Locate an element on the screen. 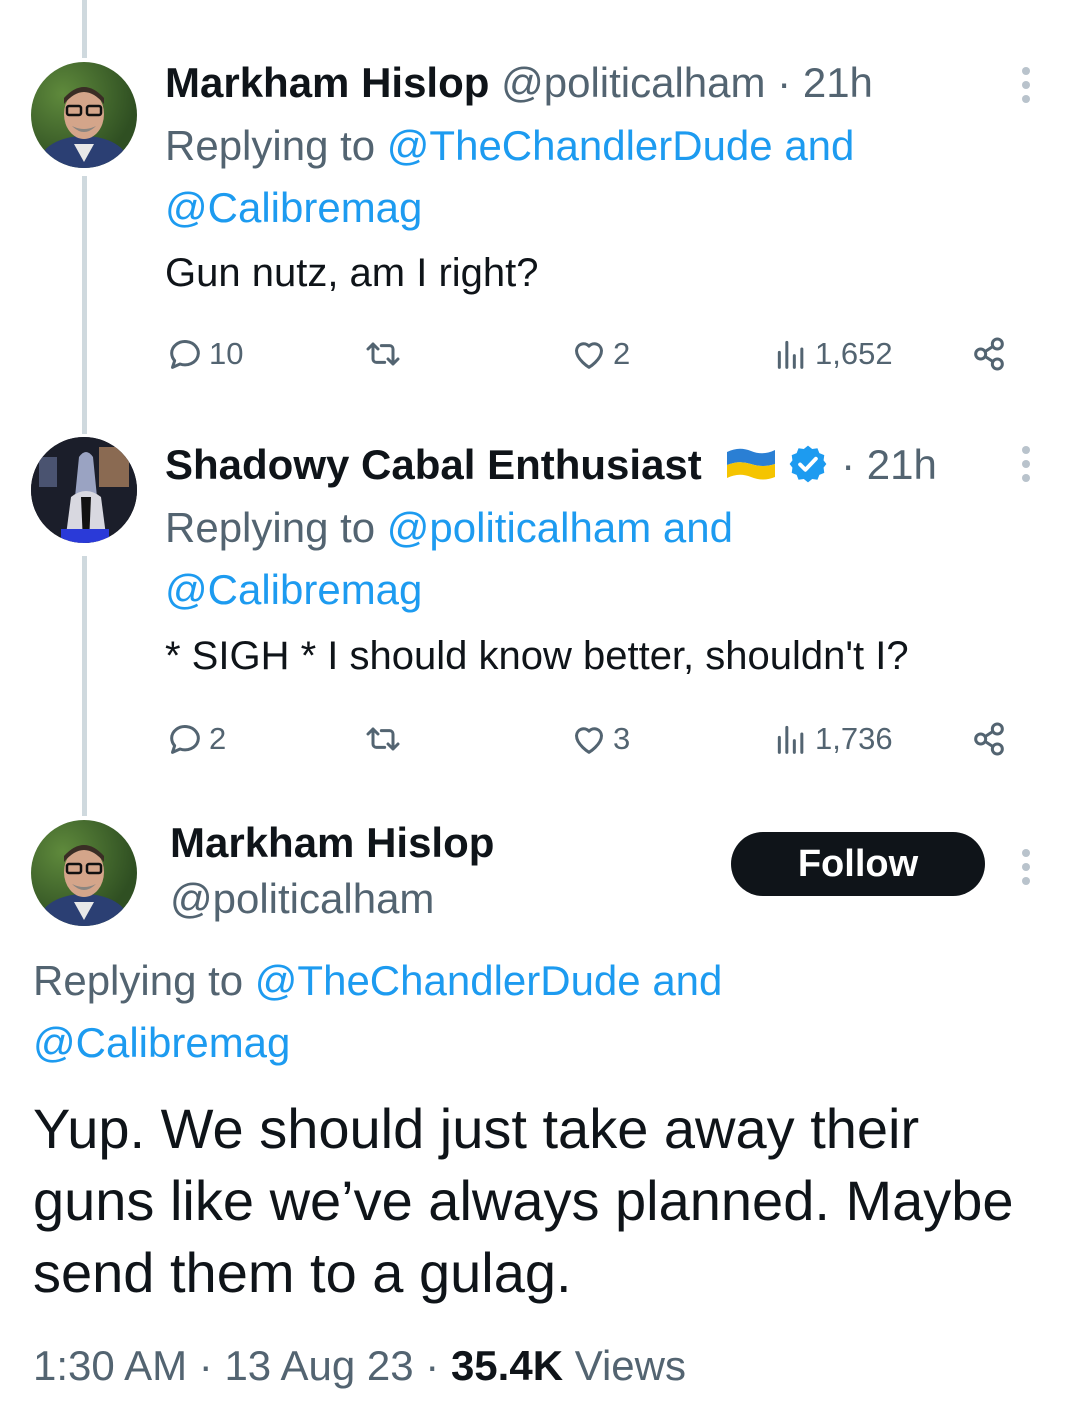 Image resolution: width=1080 pixels, height=1408 pixels. tweet-text-line: send them to a gulag. is located at coordinates (302, 1272).